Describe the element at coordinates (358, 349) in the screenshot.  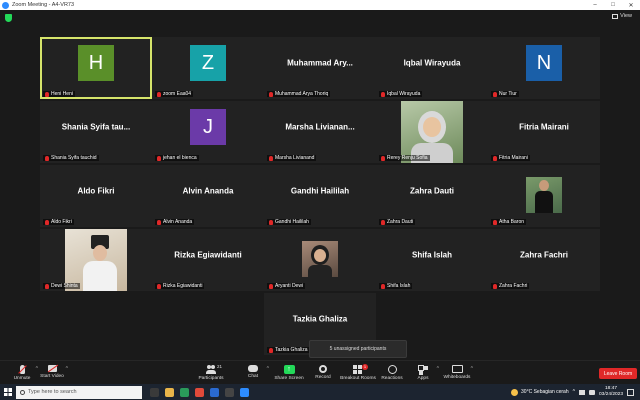
I see `unassigned-participants-notice: 5 unassigned participants` at that location.